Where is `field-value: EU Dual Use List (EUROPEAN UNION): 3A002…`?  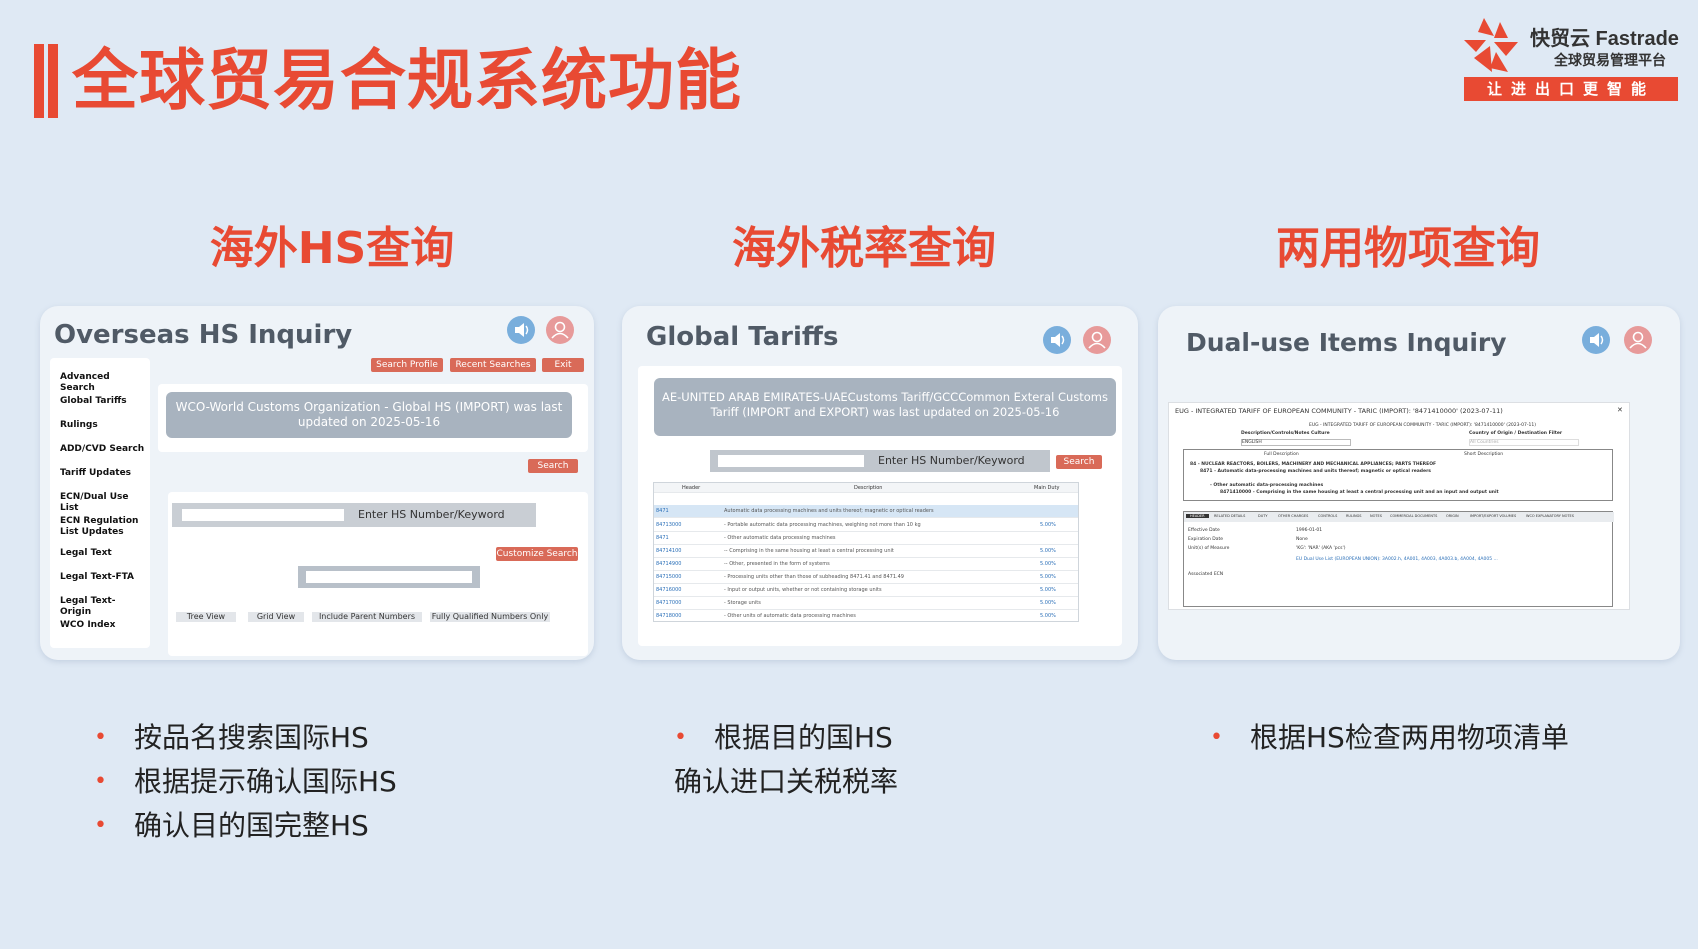 field-value: EU Dual Use List (EUROPEAN UNION): 3A002… is located at coordinates (1451, 559).